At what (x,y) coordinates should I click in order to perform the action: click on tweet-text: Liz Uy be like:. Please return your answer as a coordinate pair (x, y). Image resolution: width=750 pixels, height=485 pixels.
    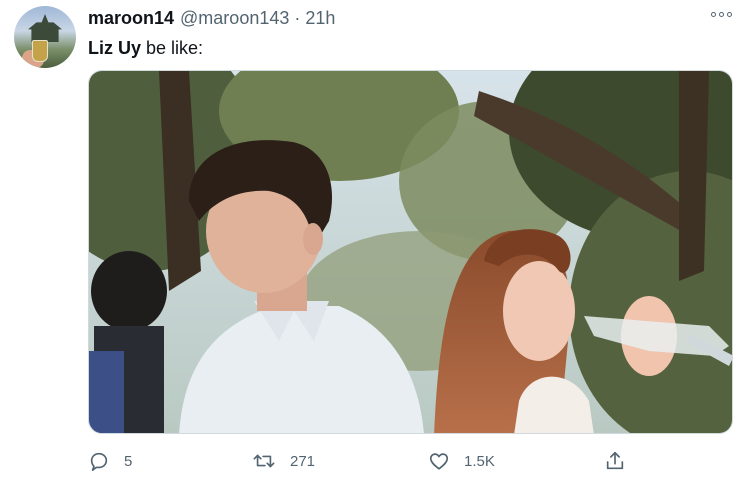
    Looking at the image, I should click on (145, 48).